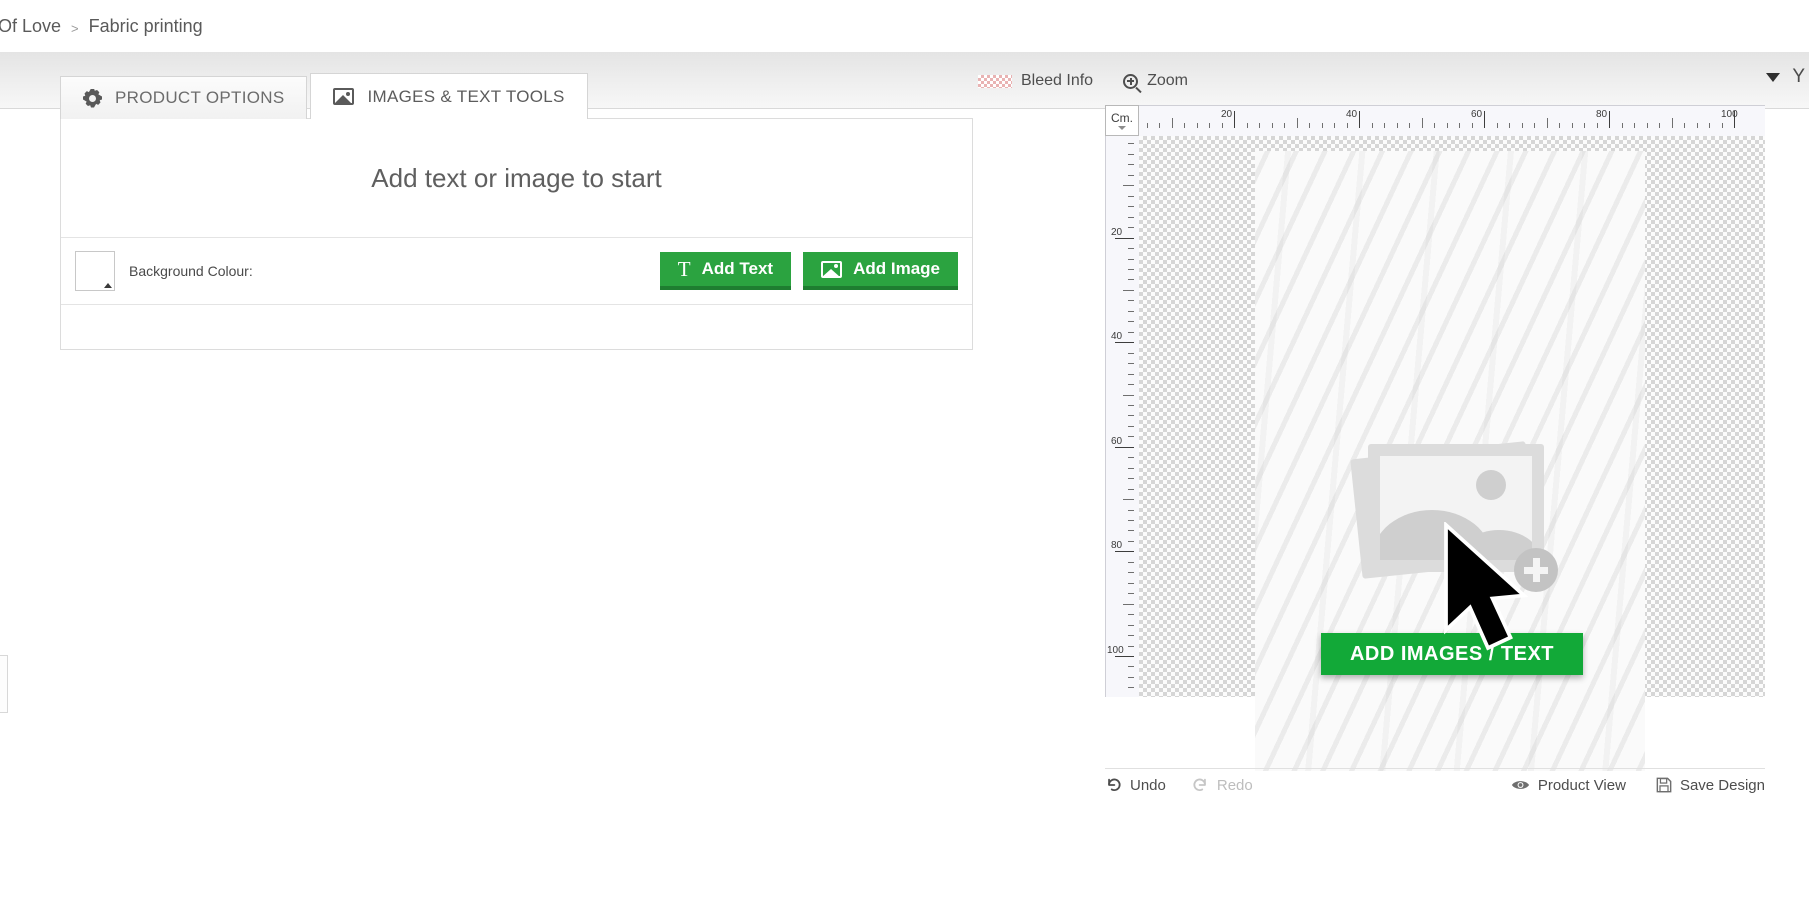 The width and height of the screenshot is (1809, 905). Describe the element at coordinates (191, 271) in the screenshot. I see `background-colour-label: Background Colour:` at that location.